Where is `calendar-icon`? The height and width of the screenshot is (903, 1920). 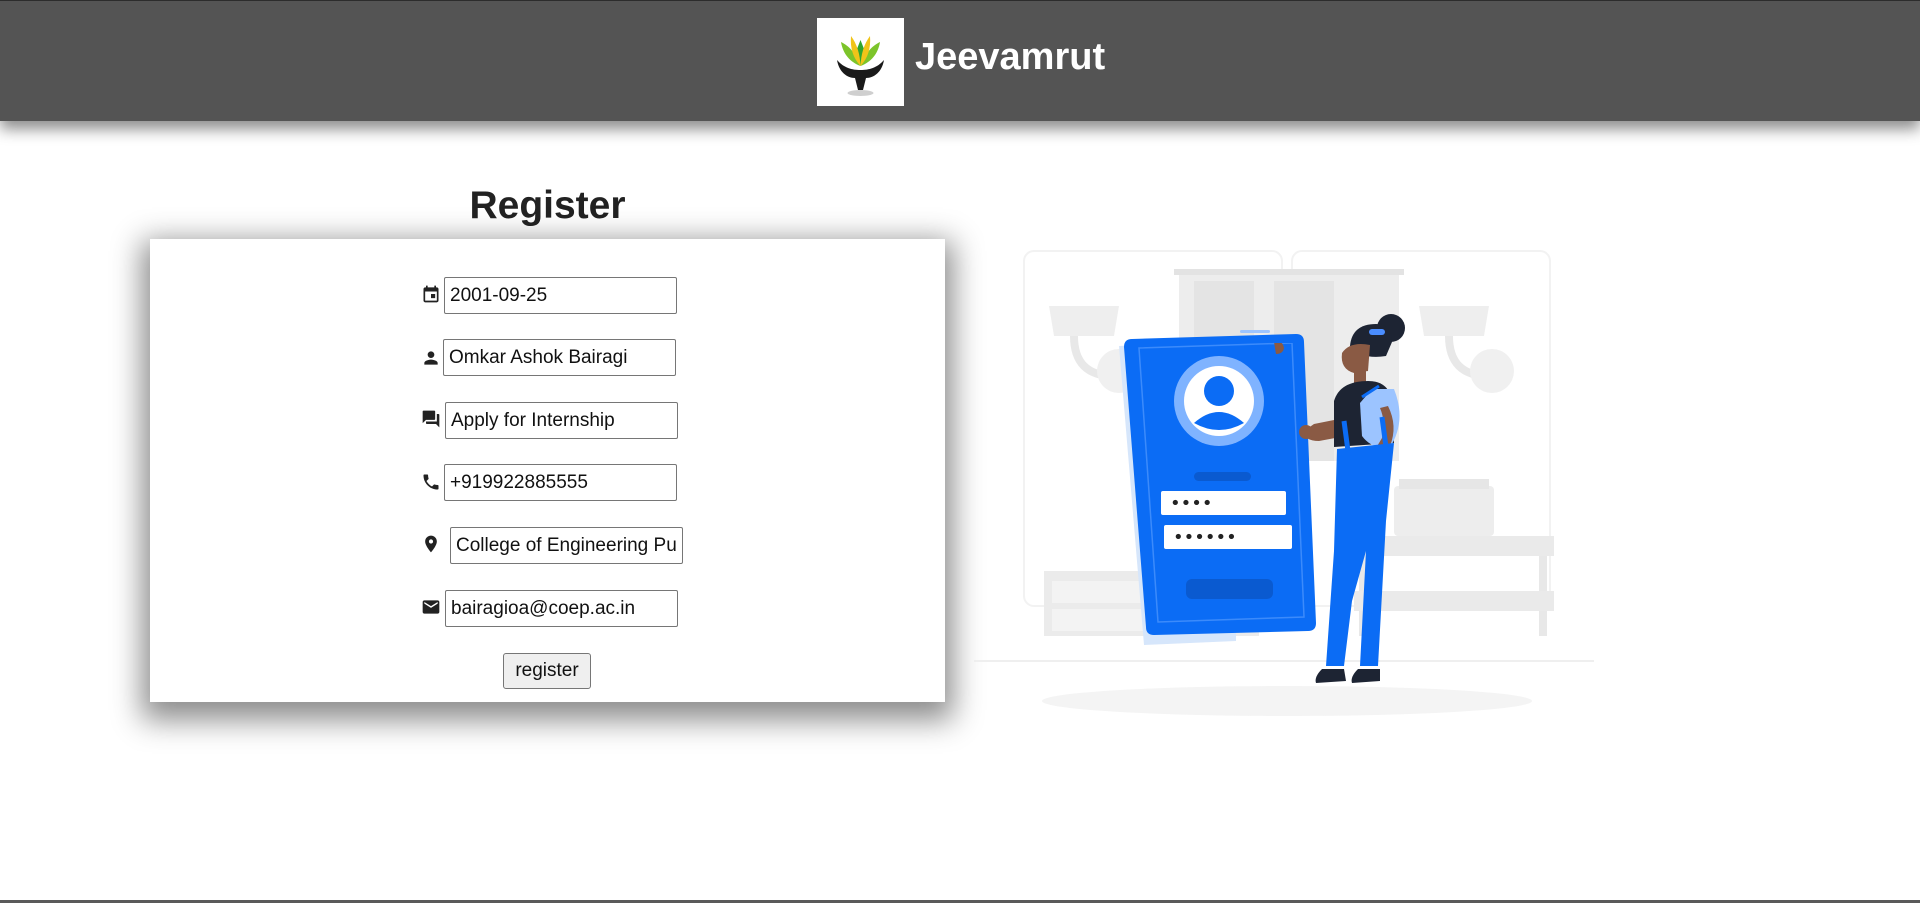 calendar-icon is located at coordinates (431, 294).